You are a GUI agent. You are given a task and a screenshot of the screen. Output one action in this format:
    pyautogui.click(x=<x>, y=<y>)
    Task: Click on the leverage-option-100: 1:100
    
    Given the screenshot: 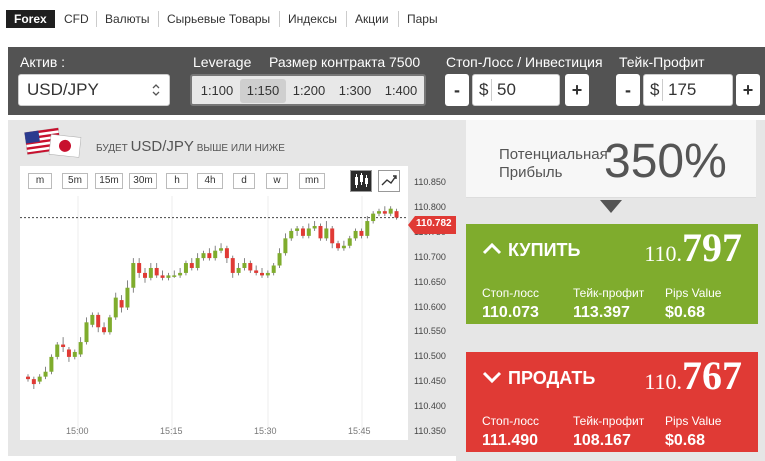 What is the action you would take?
    pyautogui.click(x=217, y=91)
    